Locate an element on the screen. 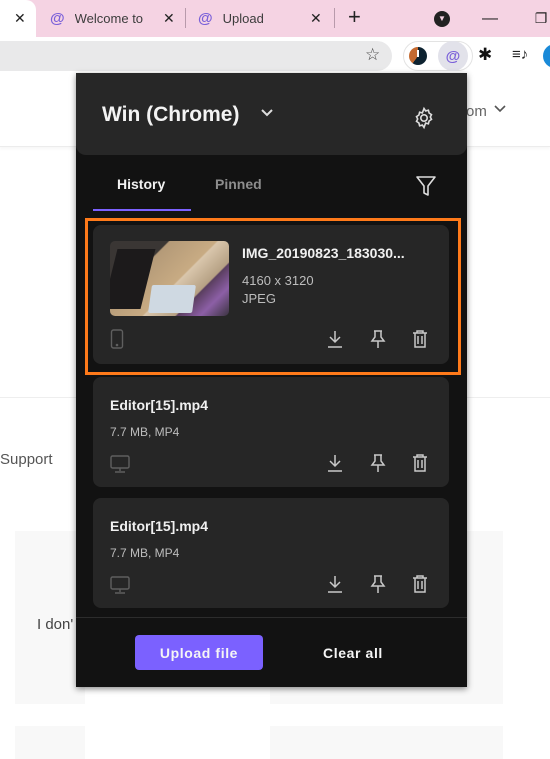 The height and width of the screenshot is (759, 550). header-menu-text: om is located at coordinates (476, 111).